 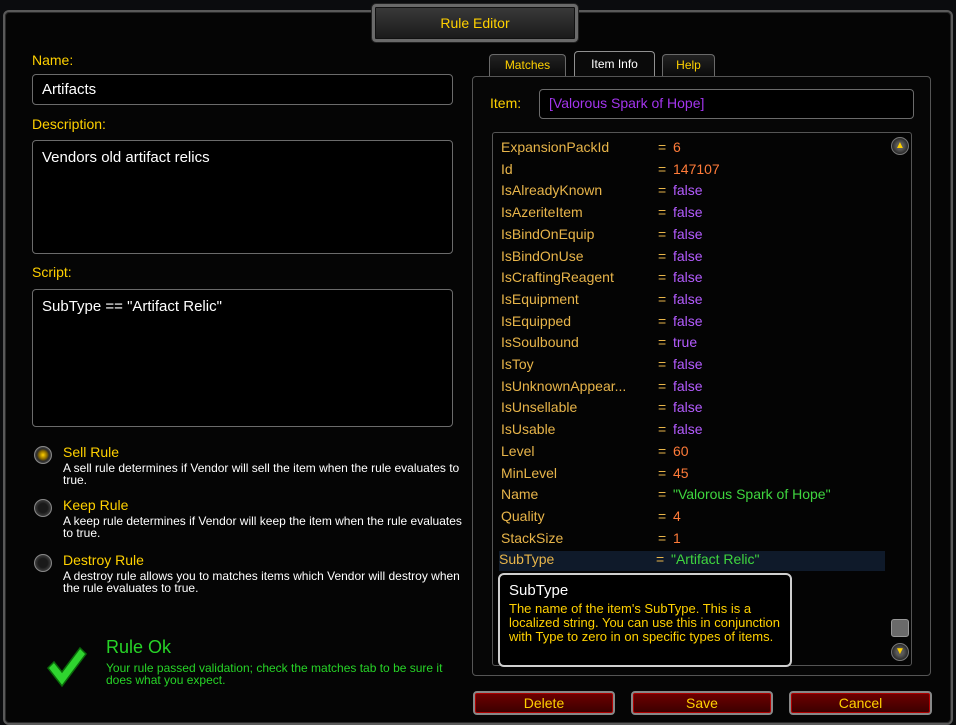 I want to click on description-textarea: Vendors old artifact relics, so click(x=242, y=197).